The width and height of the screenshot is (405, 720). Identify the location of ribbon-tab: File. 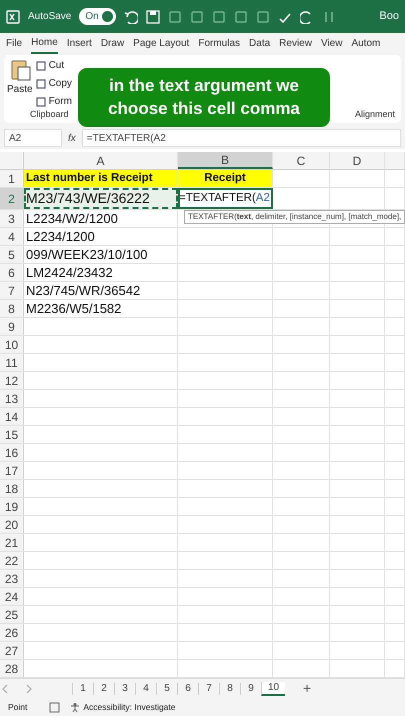
(14, 44).